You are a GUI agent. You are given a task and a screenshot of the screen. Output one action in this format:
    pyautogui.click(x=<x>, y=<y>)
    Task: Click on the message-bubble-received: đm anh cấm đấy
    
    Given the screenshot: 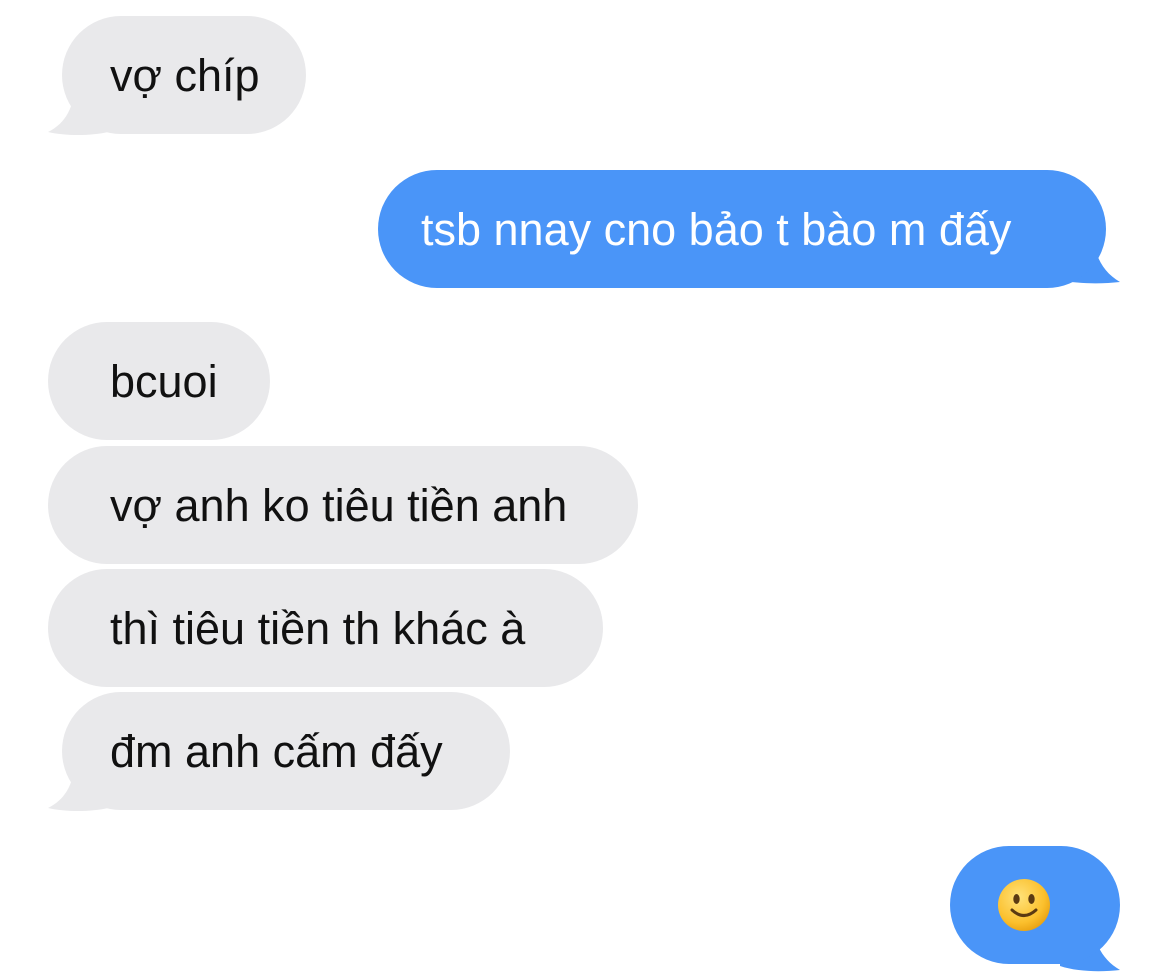 What is the action you would take?
    pyautogui.click(x=286, y=751)
    